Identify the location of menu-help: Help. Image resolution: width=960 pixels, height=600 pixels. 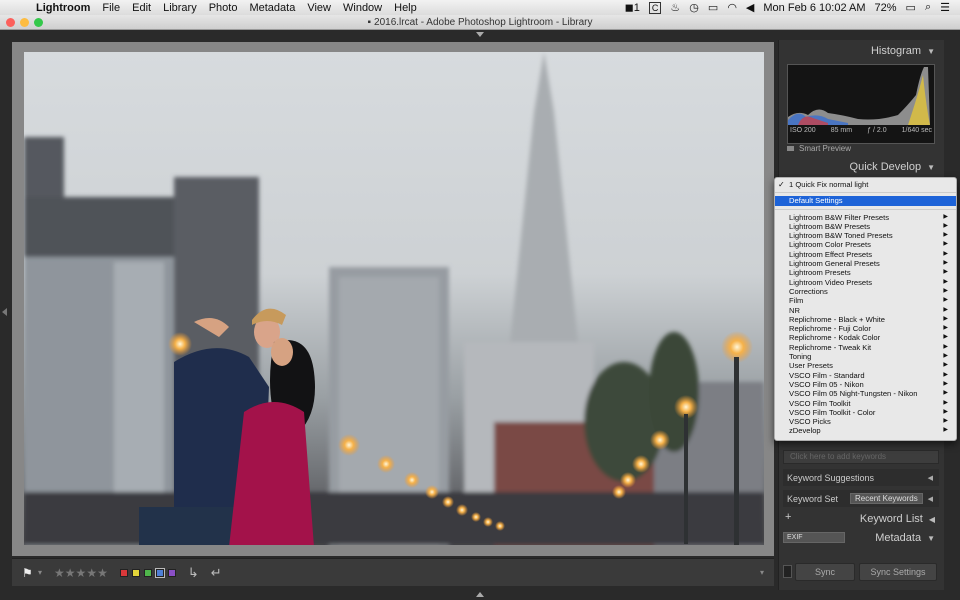
(405, 8).